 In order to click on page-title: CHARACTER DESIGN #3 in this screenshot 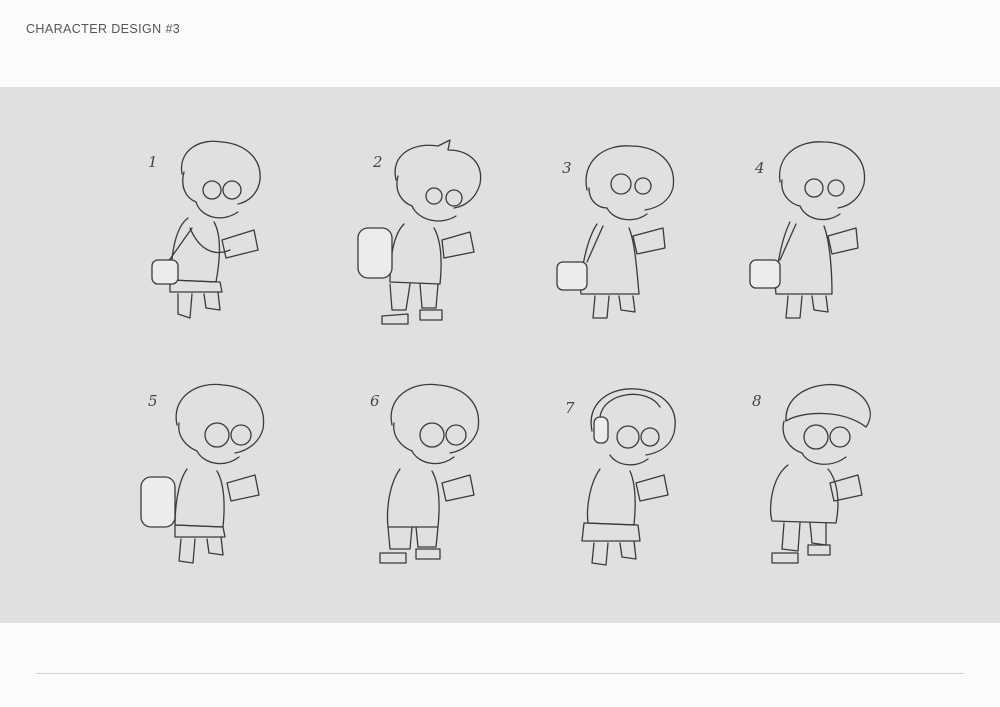, I will do `click(103, 29)`.